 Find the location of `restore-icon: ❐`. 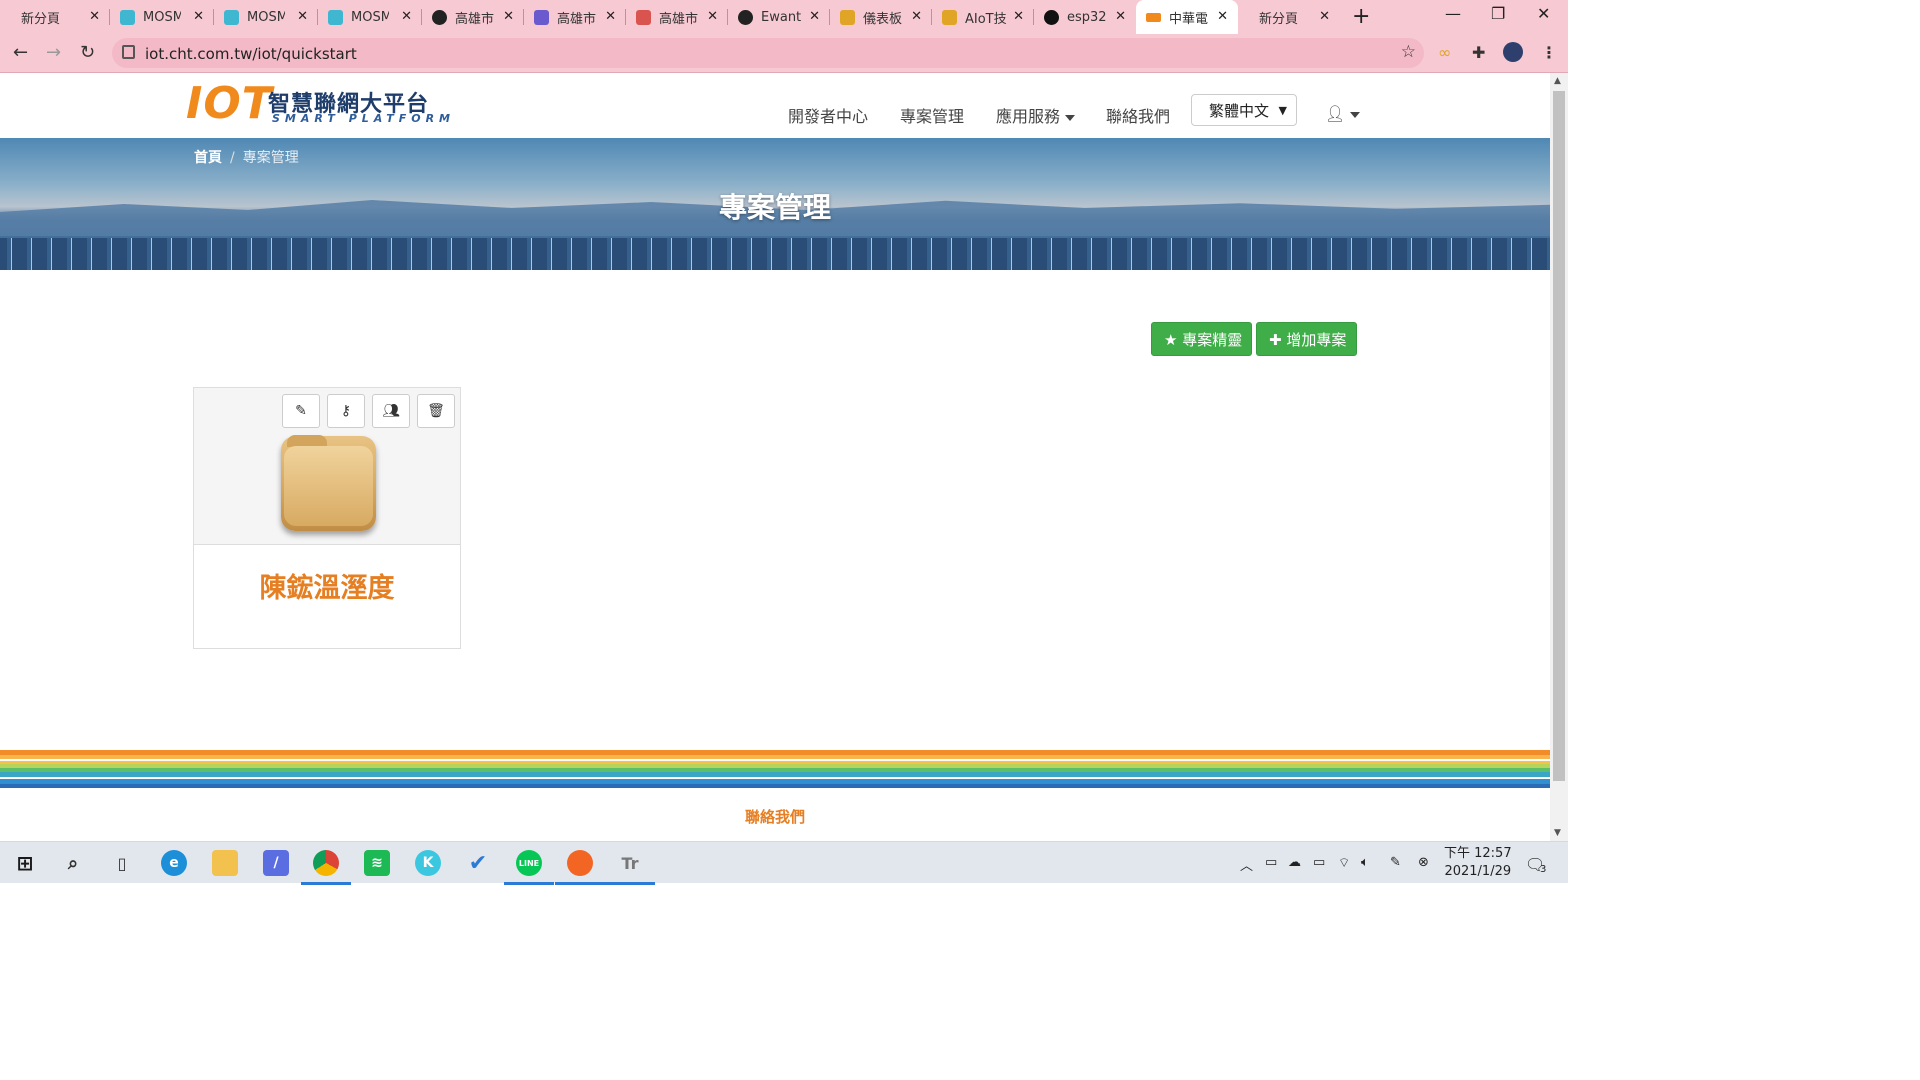

restore-icon: ❐ is located at coordinates (1498, 13).